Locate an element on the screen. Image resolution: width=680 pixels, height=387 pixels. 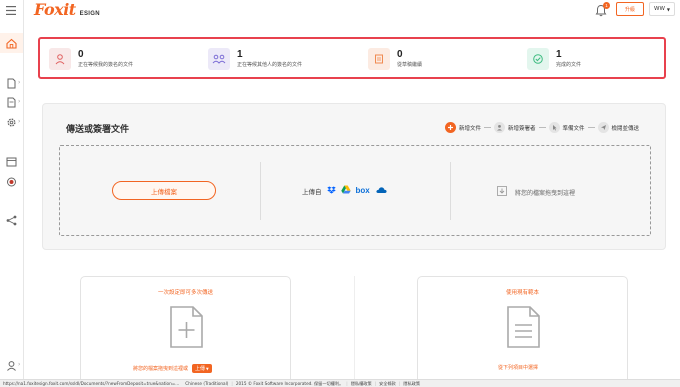
notification-badge: 1 is located at coordinates (606, 5).